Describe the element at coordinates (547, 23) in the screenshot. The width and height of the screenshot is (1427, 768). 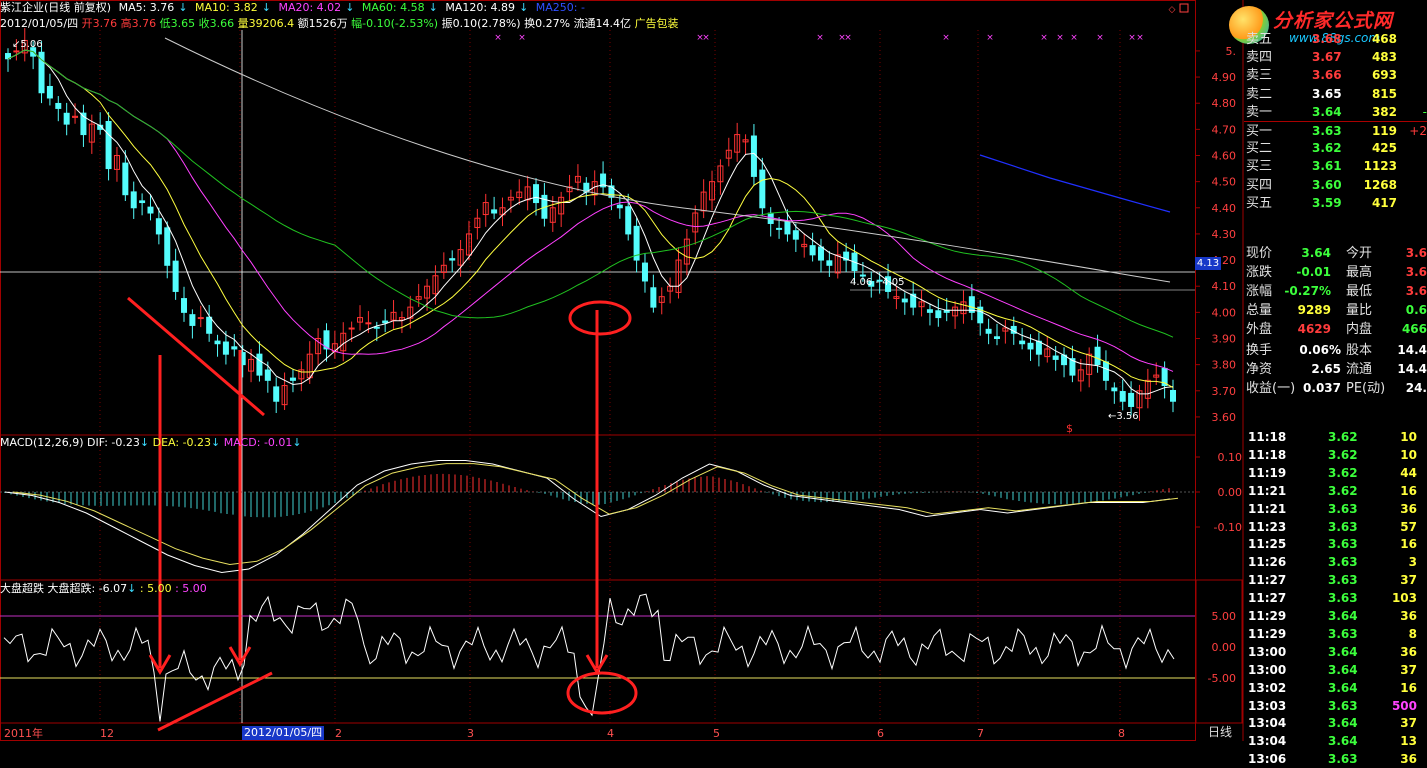
I see `quote-turnover: 换0.27%` at that location.